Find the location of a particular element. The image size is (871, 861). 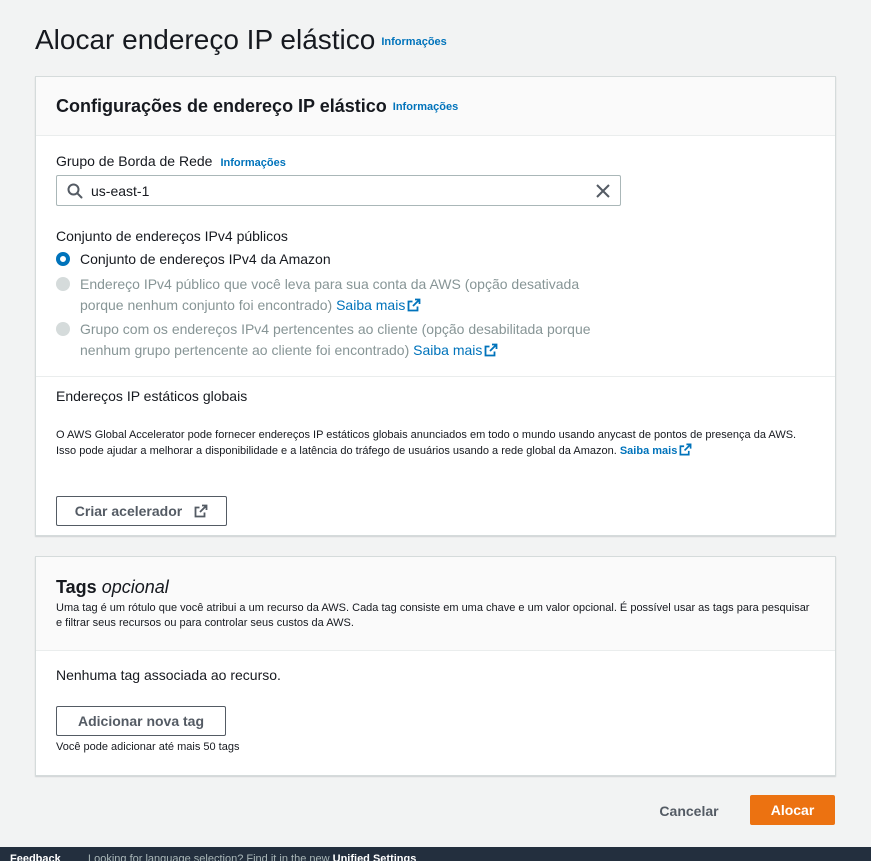

global-ips-label: Endereços IP estáticos globais is located at coordinates (152, 396).